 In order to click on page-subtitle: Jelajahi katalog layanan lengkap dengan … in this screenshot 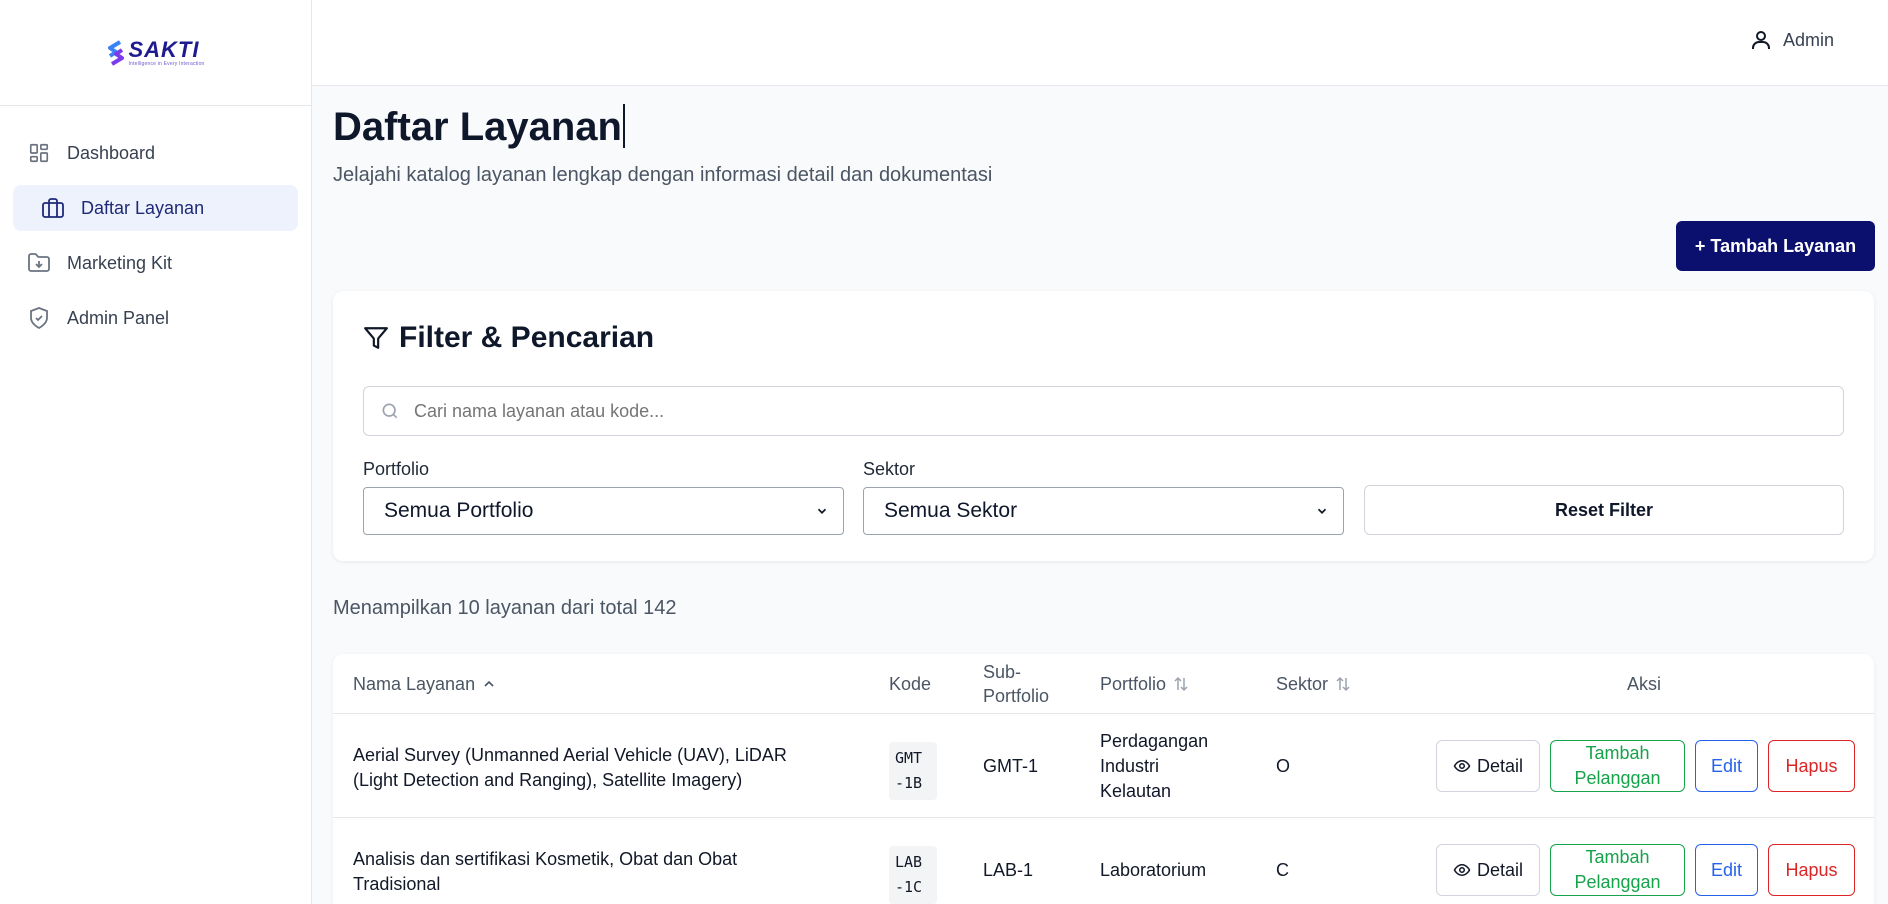, I will do `click(663, 175)`.